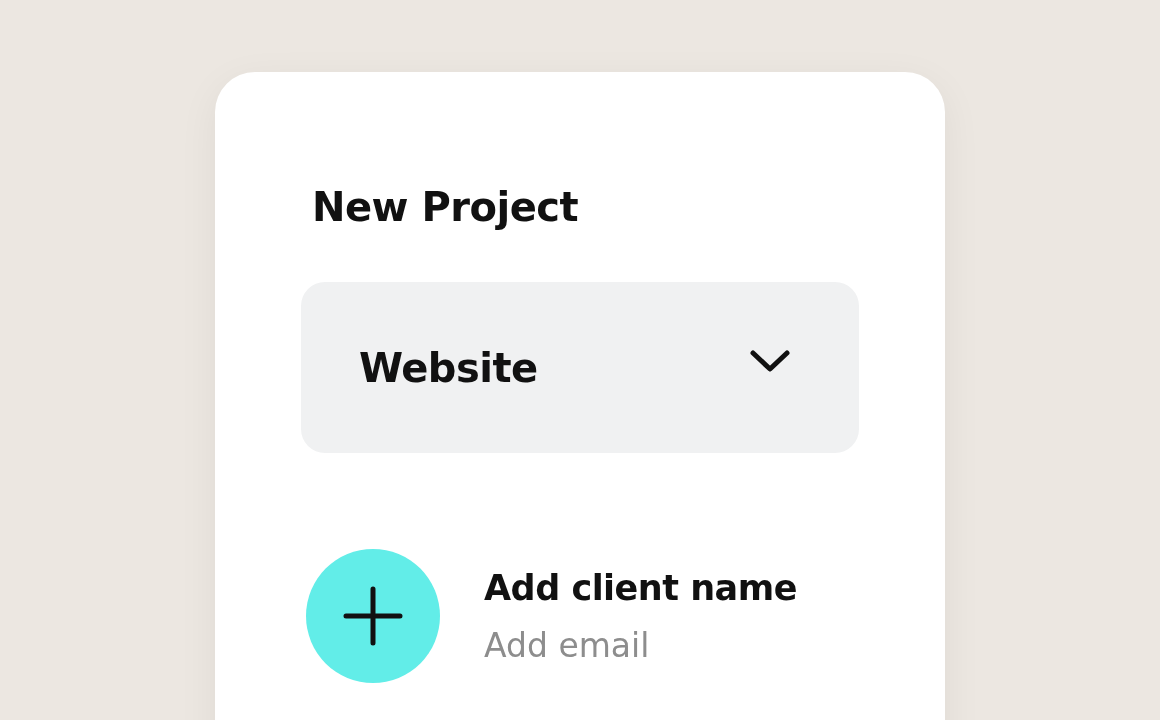  I want to click on client-name-link: Add client name, so click(640, 587).